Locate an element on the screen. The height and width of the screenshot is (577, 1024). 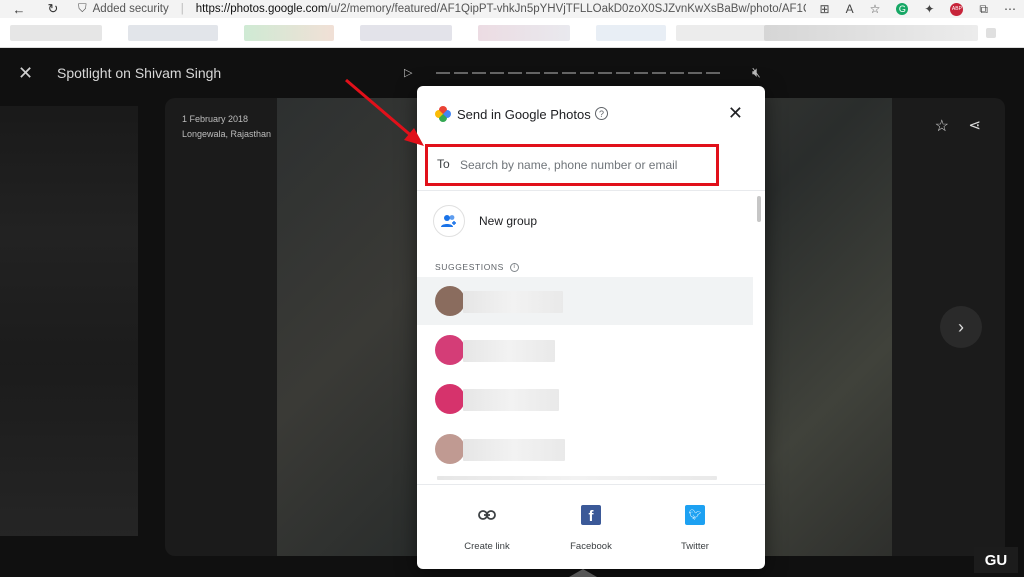
facebook-label: Facebook is located at coordinates (591, 546).